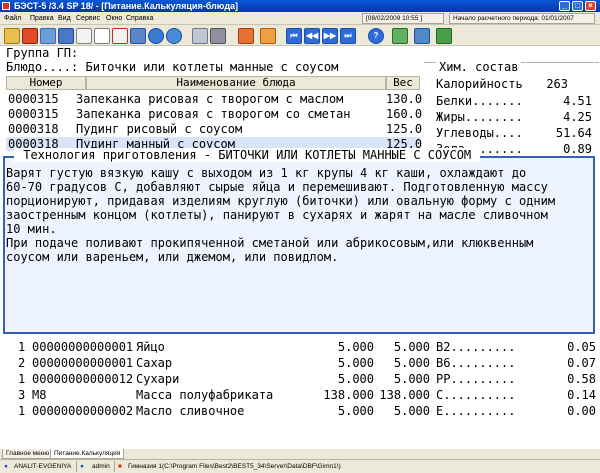  I want to click on chem-value: 4.25, so click(577, 117).